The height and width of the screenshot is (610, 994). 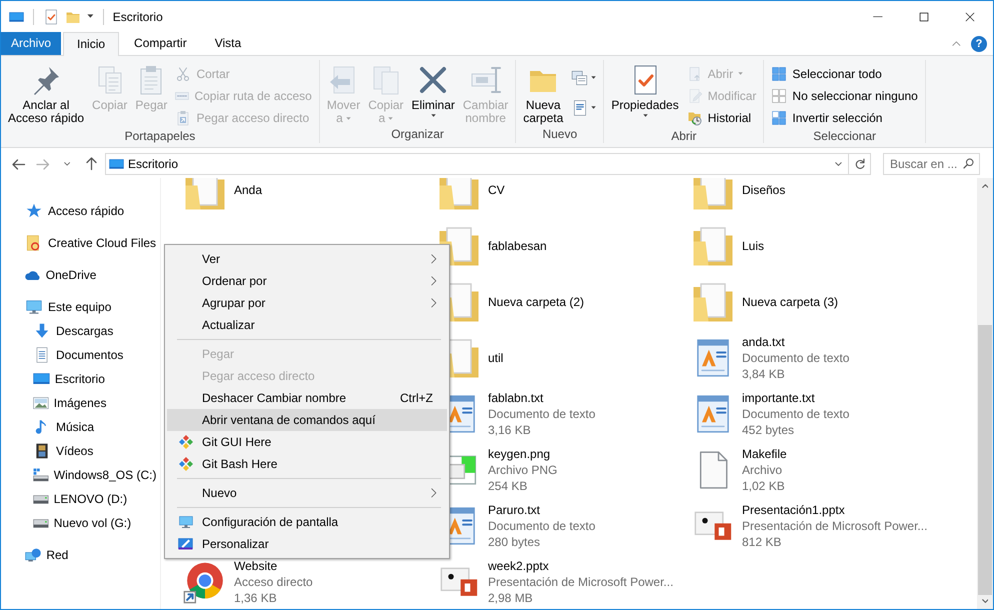 I want to click on nav-item: Windows8_OS (C:), so click(x=80, y=475).